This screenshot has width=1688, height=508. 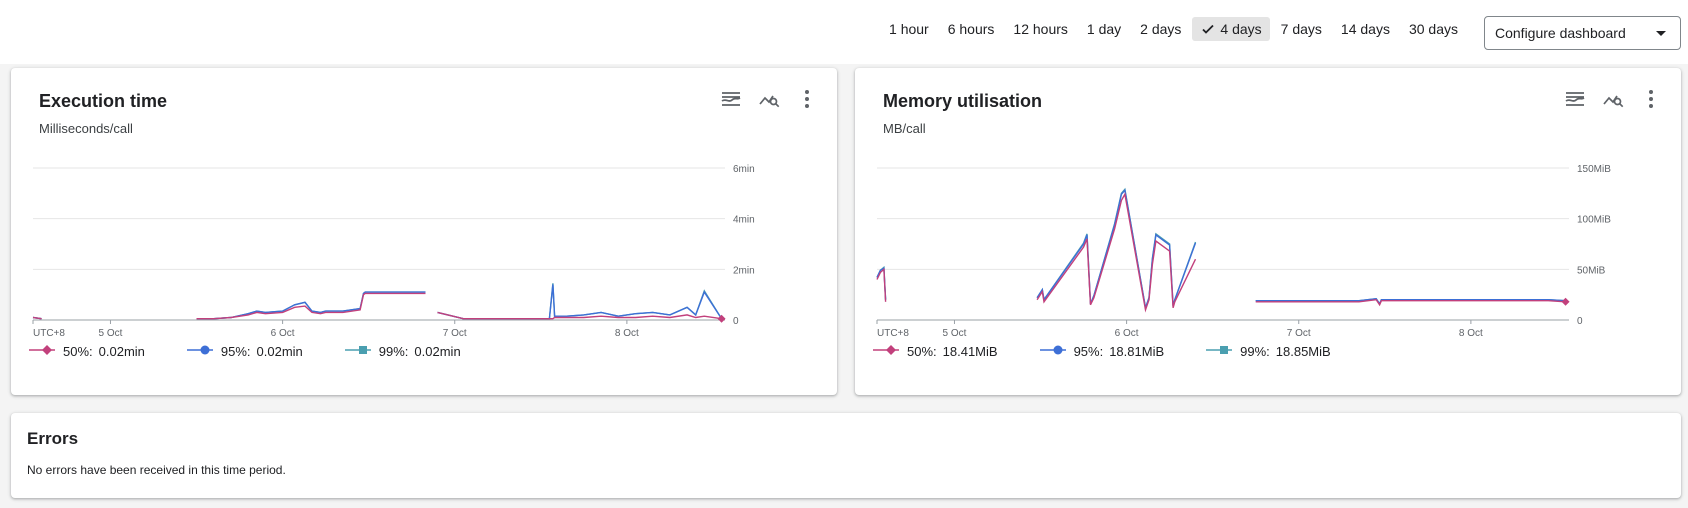 I want to click on card-title: Execution time, so click(x=103, y=101).